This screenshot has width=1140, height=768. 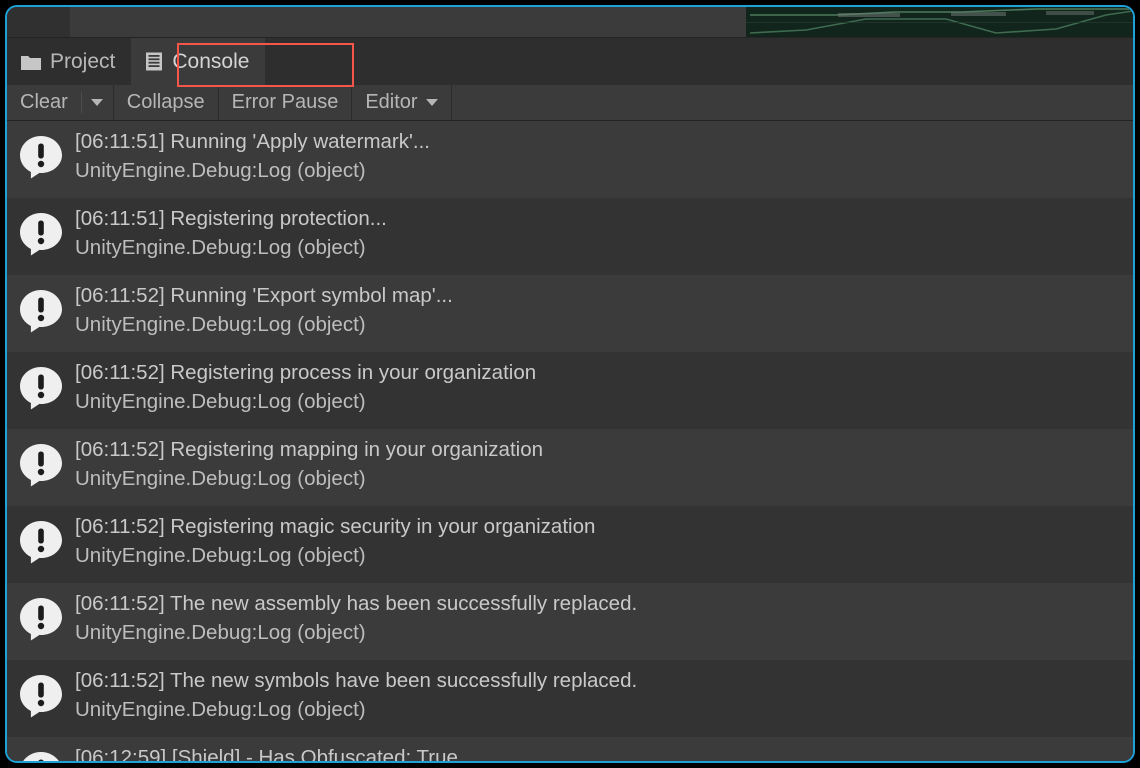 I want to click on tab-project-label: Project, so click(x=83, y=61).